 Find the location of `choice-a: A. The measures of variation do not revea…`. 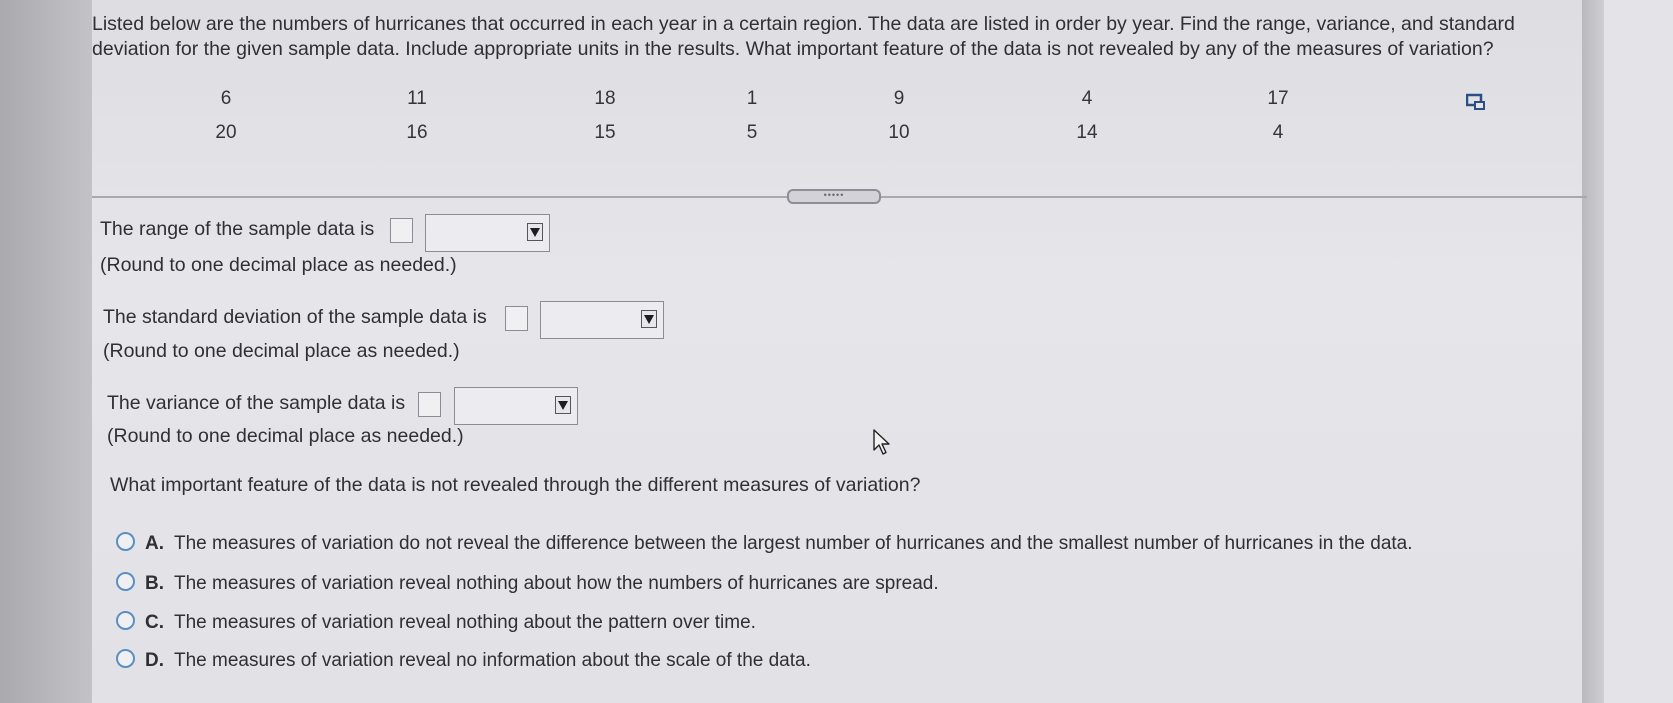

choice-a: A. The measures of variation do not revea… is located at coordinates (764, 543).